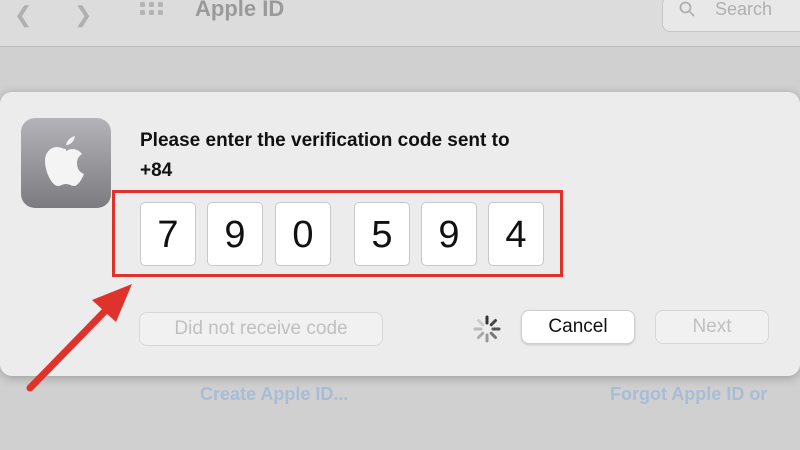 Image resolution: width=800 pixels, height=450 pixels. I want to click on red-arrow-icon, so click(79, 338).